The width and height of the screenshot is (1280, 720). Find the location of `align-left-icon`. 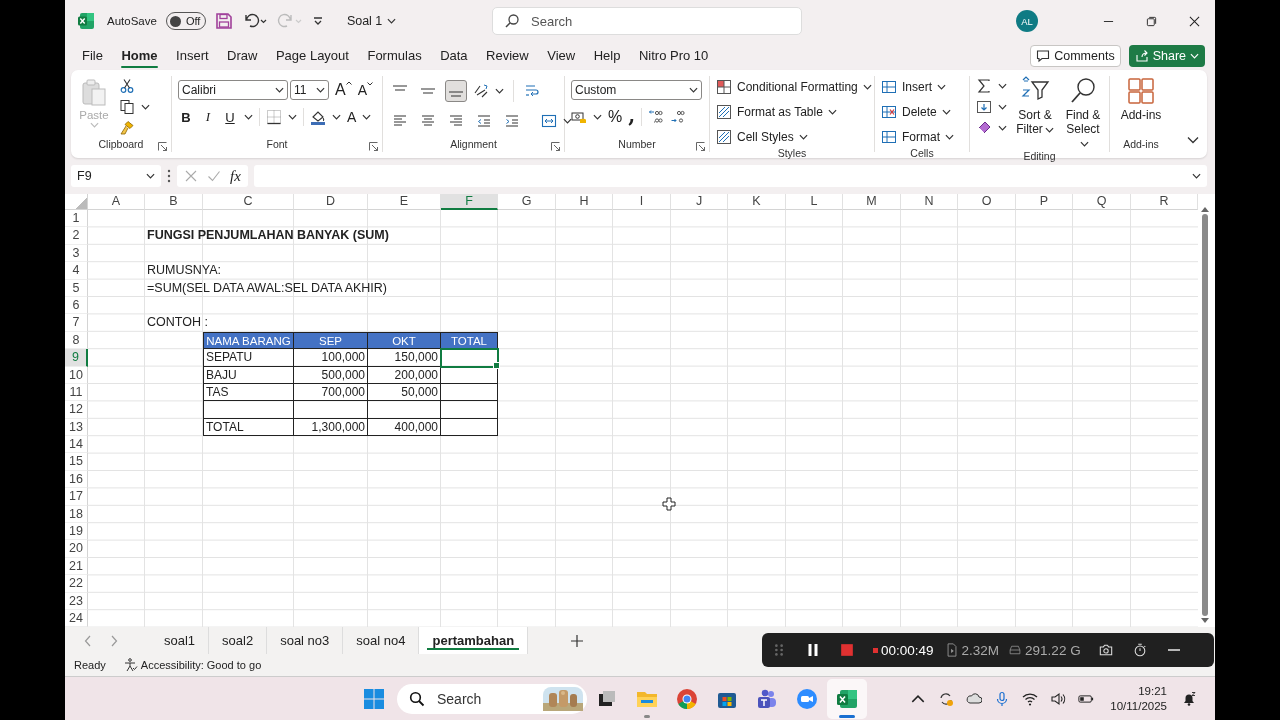

align-left-icon is located at coordinates (400, 121).